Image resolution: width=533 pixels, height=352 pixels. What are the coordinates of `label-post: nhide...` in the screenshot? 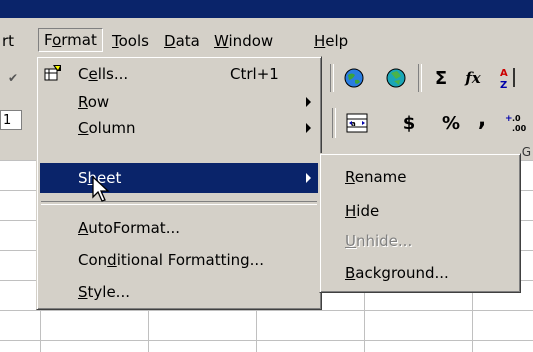 It's located at (384, 241).